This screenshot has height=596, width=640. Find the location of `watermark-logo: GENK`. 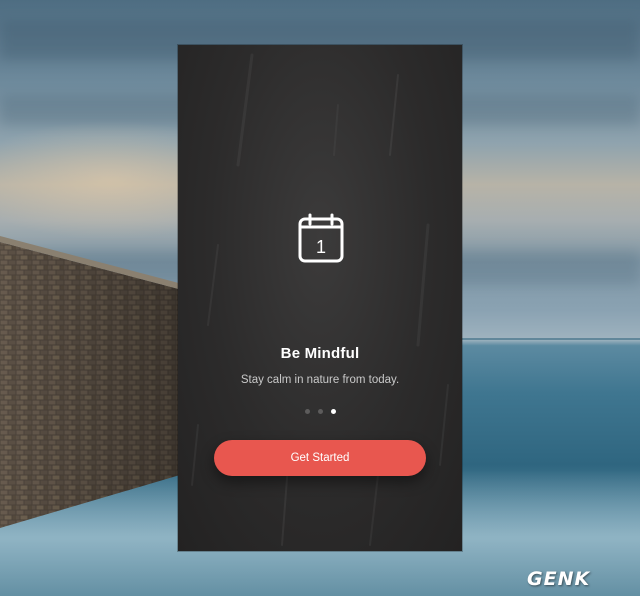

watermark-logo: GENK is located at coordinates (559, 579).